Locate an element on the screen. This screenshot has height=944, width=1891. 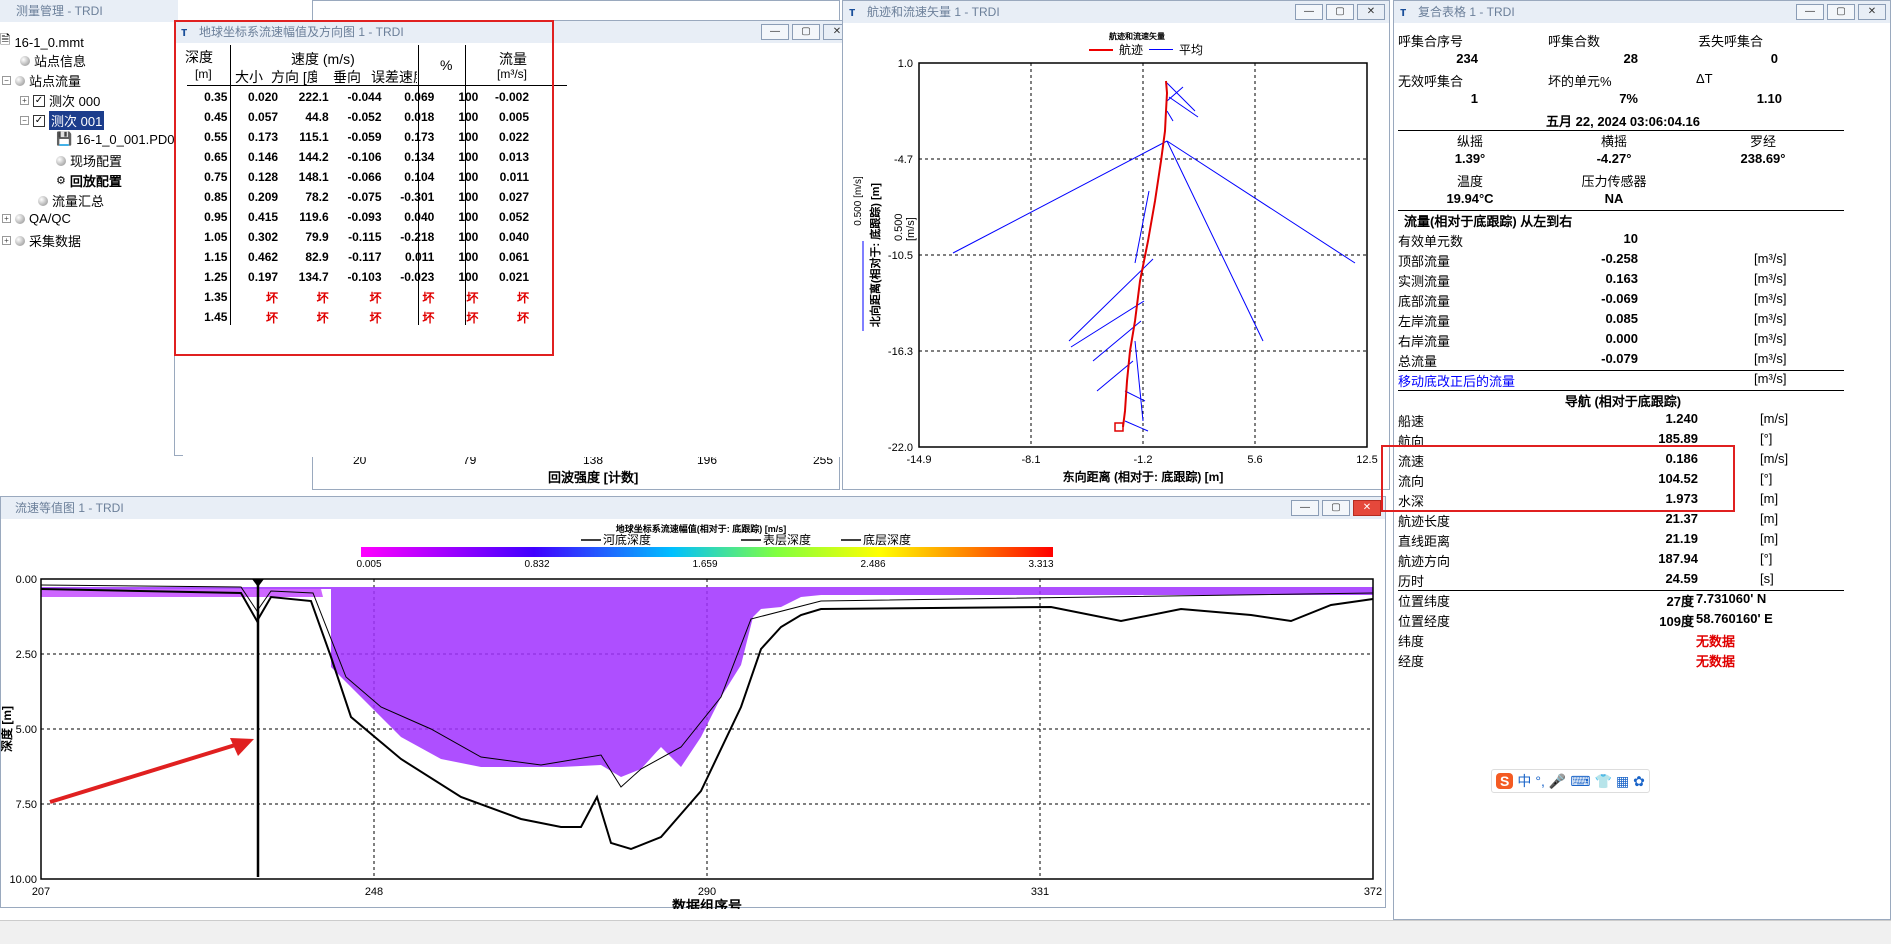
colorbar-tick: 3.313 is located at coordinates (1040, 564).